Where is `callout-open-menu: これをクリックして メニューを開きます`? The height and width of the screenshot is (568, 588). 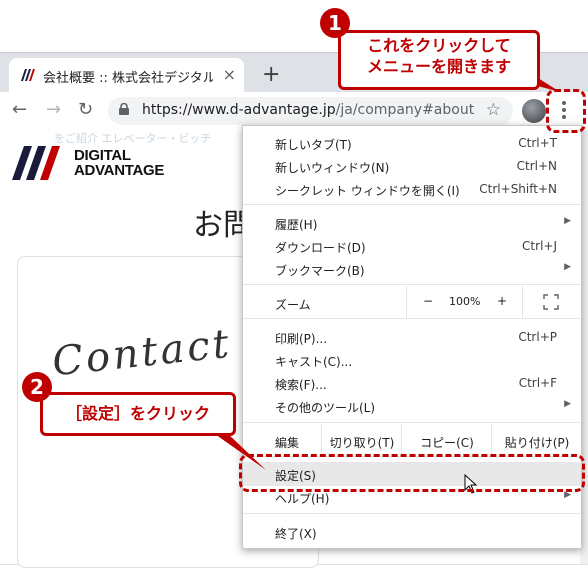
callout-open-menu: これをクリックして メニューを開きます is located at coordinates (439, 60).